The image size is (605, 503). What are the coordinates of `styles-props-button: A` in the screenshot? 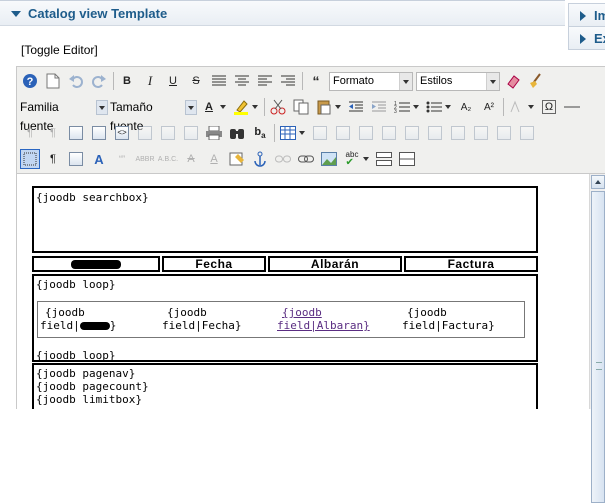 It's located at (99, 159).